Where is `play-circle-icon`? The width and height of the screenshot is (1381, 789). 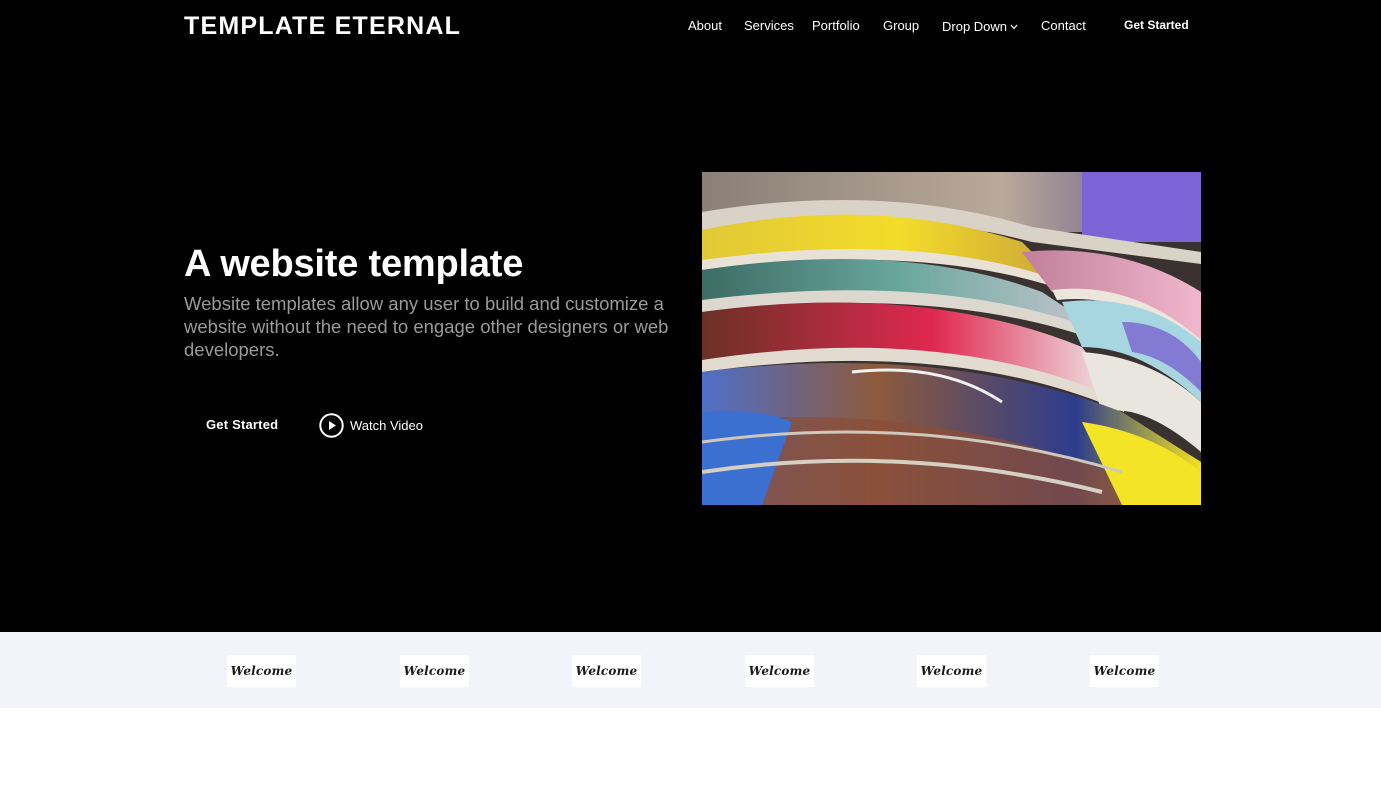
play-circle-icon is located at coordinates (331, 425).